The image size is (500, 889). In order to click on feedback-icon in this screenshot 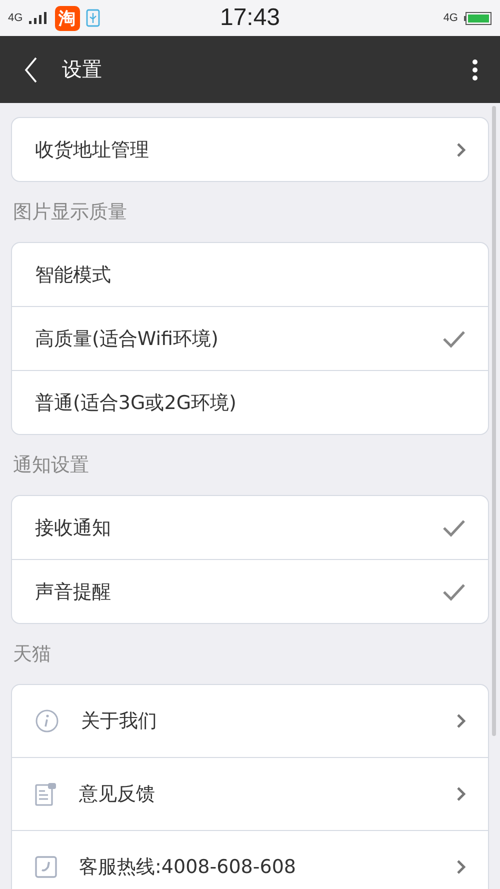, I will do `click(46, 794)`.